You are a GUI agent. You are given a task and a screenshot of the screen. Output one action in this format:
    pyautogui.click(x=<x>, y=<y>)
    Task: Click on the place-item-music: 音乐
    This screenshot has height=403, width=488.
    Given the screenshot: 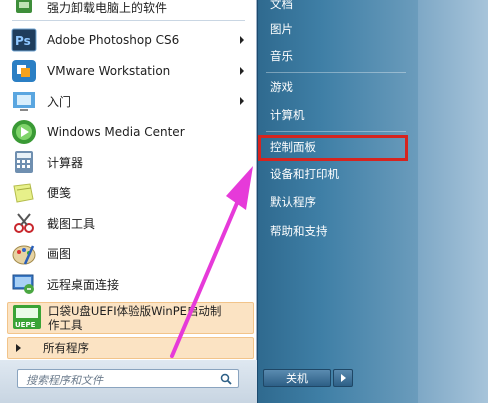 What is the action you would take?
    pyautogui.click(x=281, y=56)
    